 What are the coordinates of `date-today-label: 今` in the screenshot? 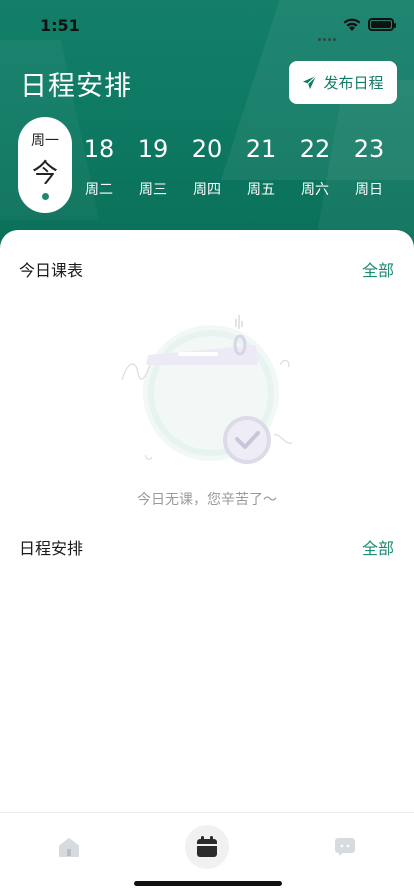 It's located at (44, 174).